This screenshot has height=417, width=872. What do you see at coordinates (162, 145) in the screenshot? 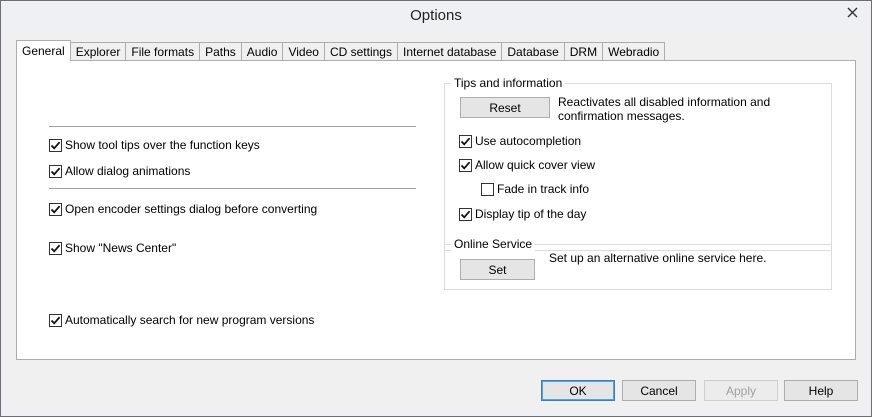
I see `checkbox-label: Show tool tips over the function keys` at bounding box center [162, 145].